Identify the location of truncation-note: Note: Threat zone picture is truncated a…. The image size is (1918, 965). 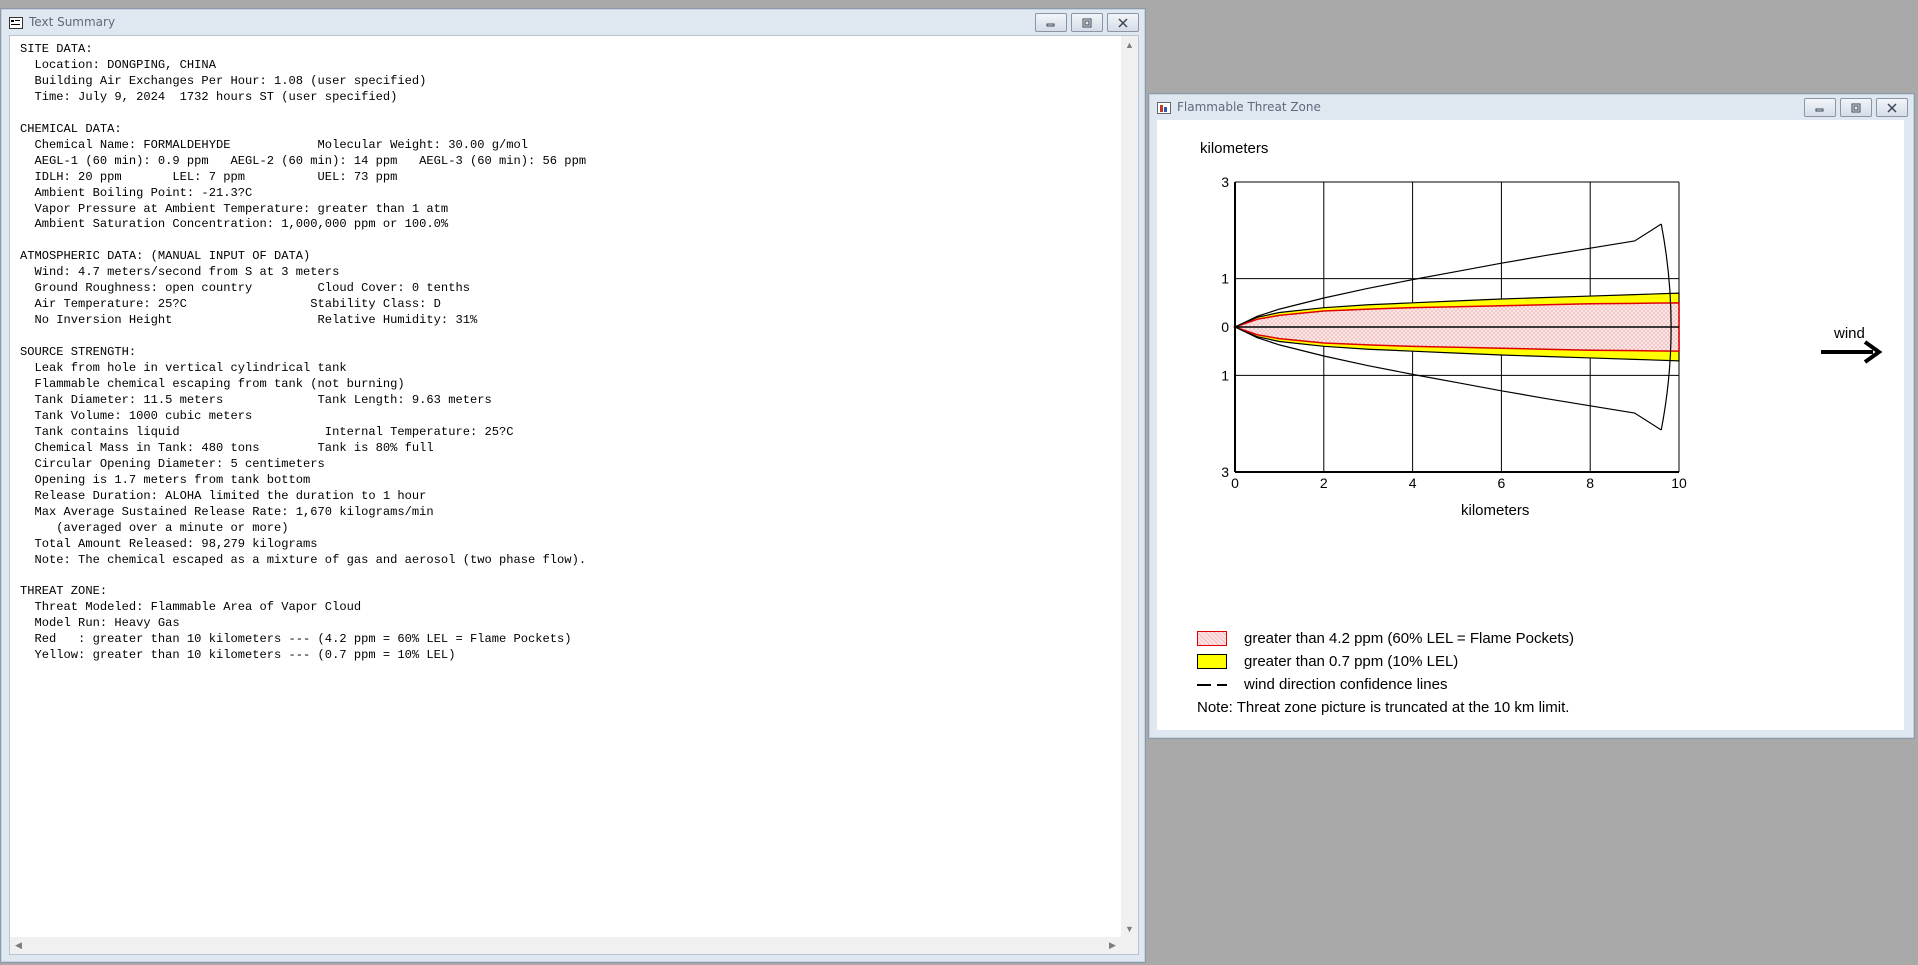
(1383, 707).